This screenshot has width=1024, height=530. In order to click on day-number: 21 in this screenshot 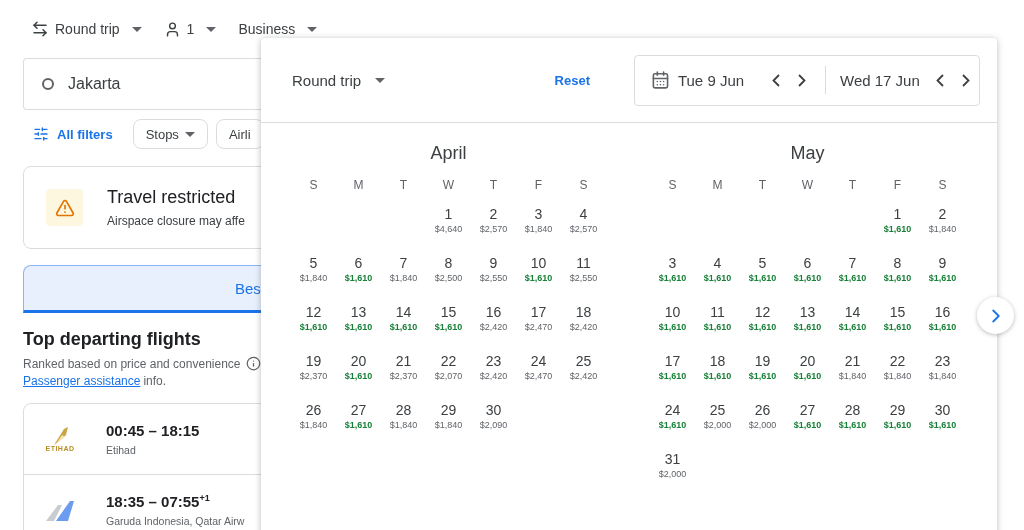, I will do `click(852, 361)`.